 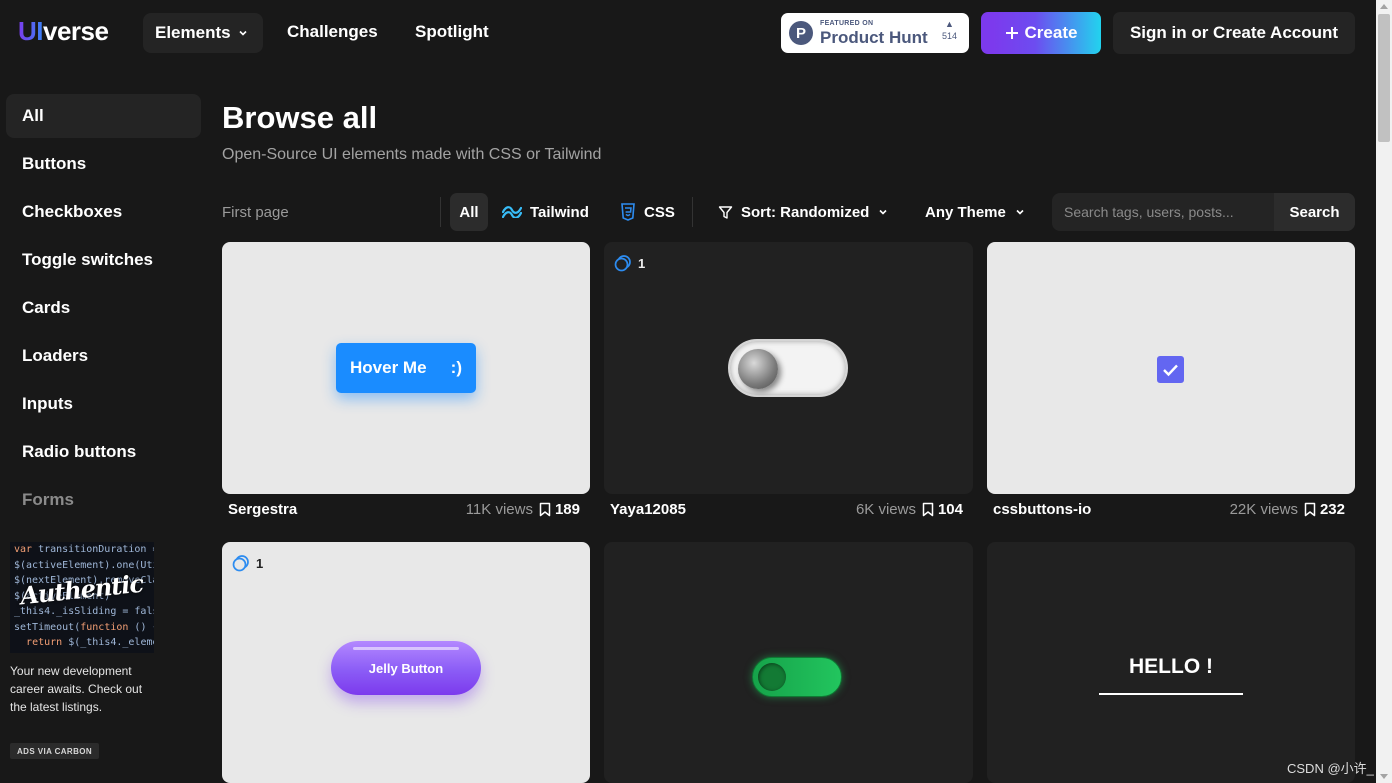 I want to click on elements-dropdown: Elements, so click(x=203, y=33).